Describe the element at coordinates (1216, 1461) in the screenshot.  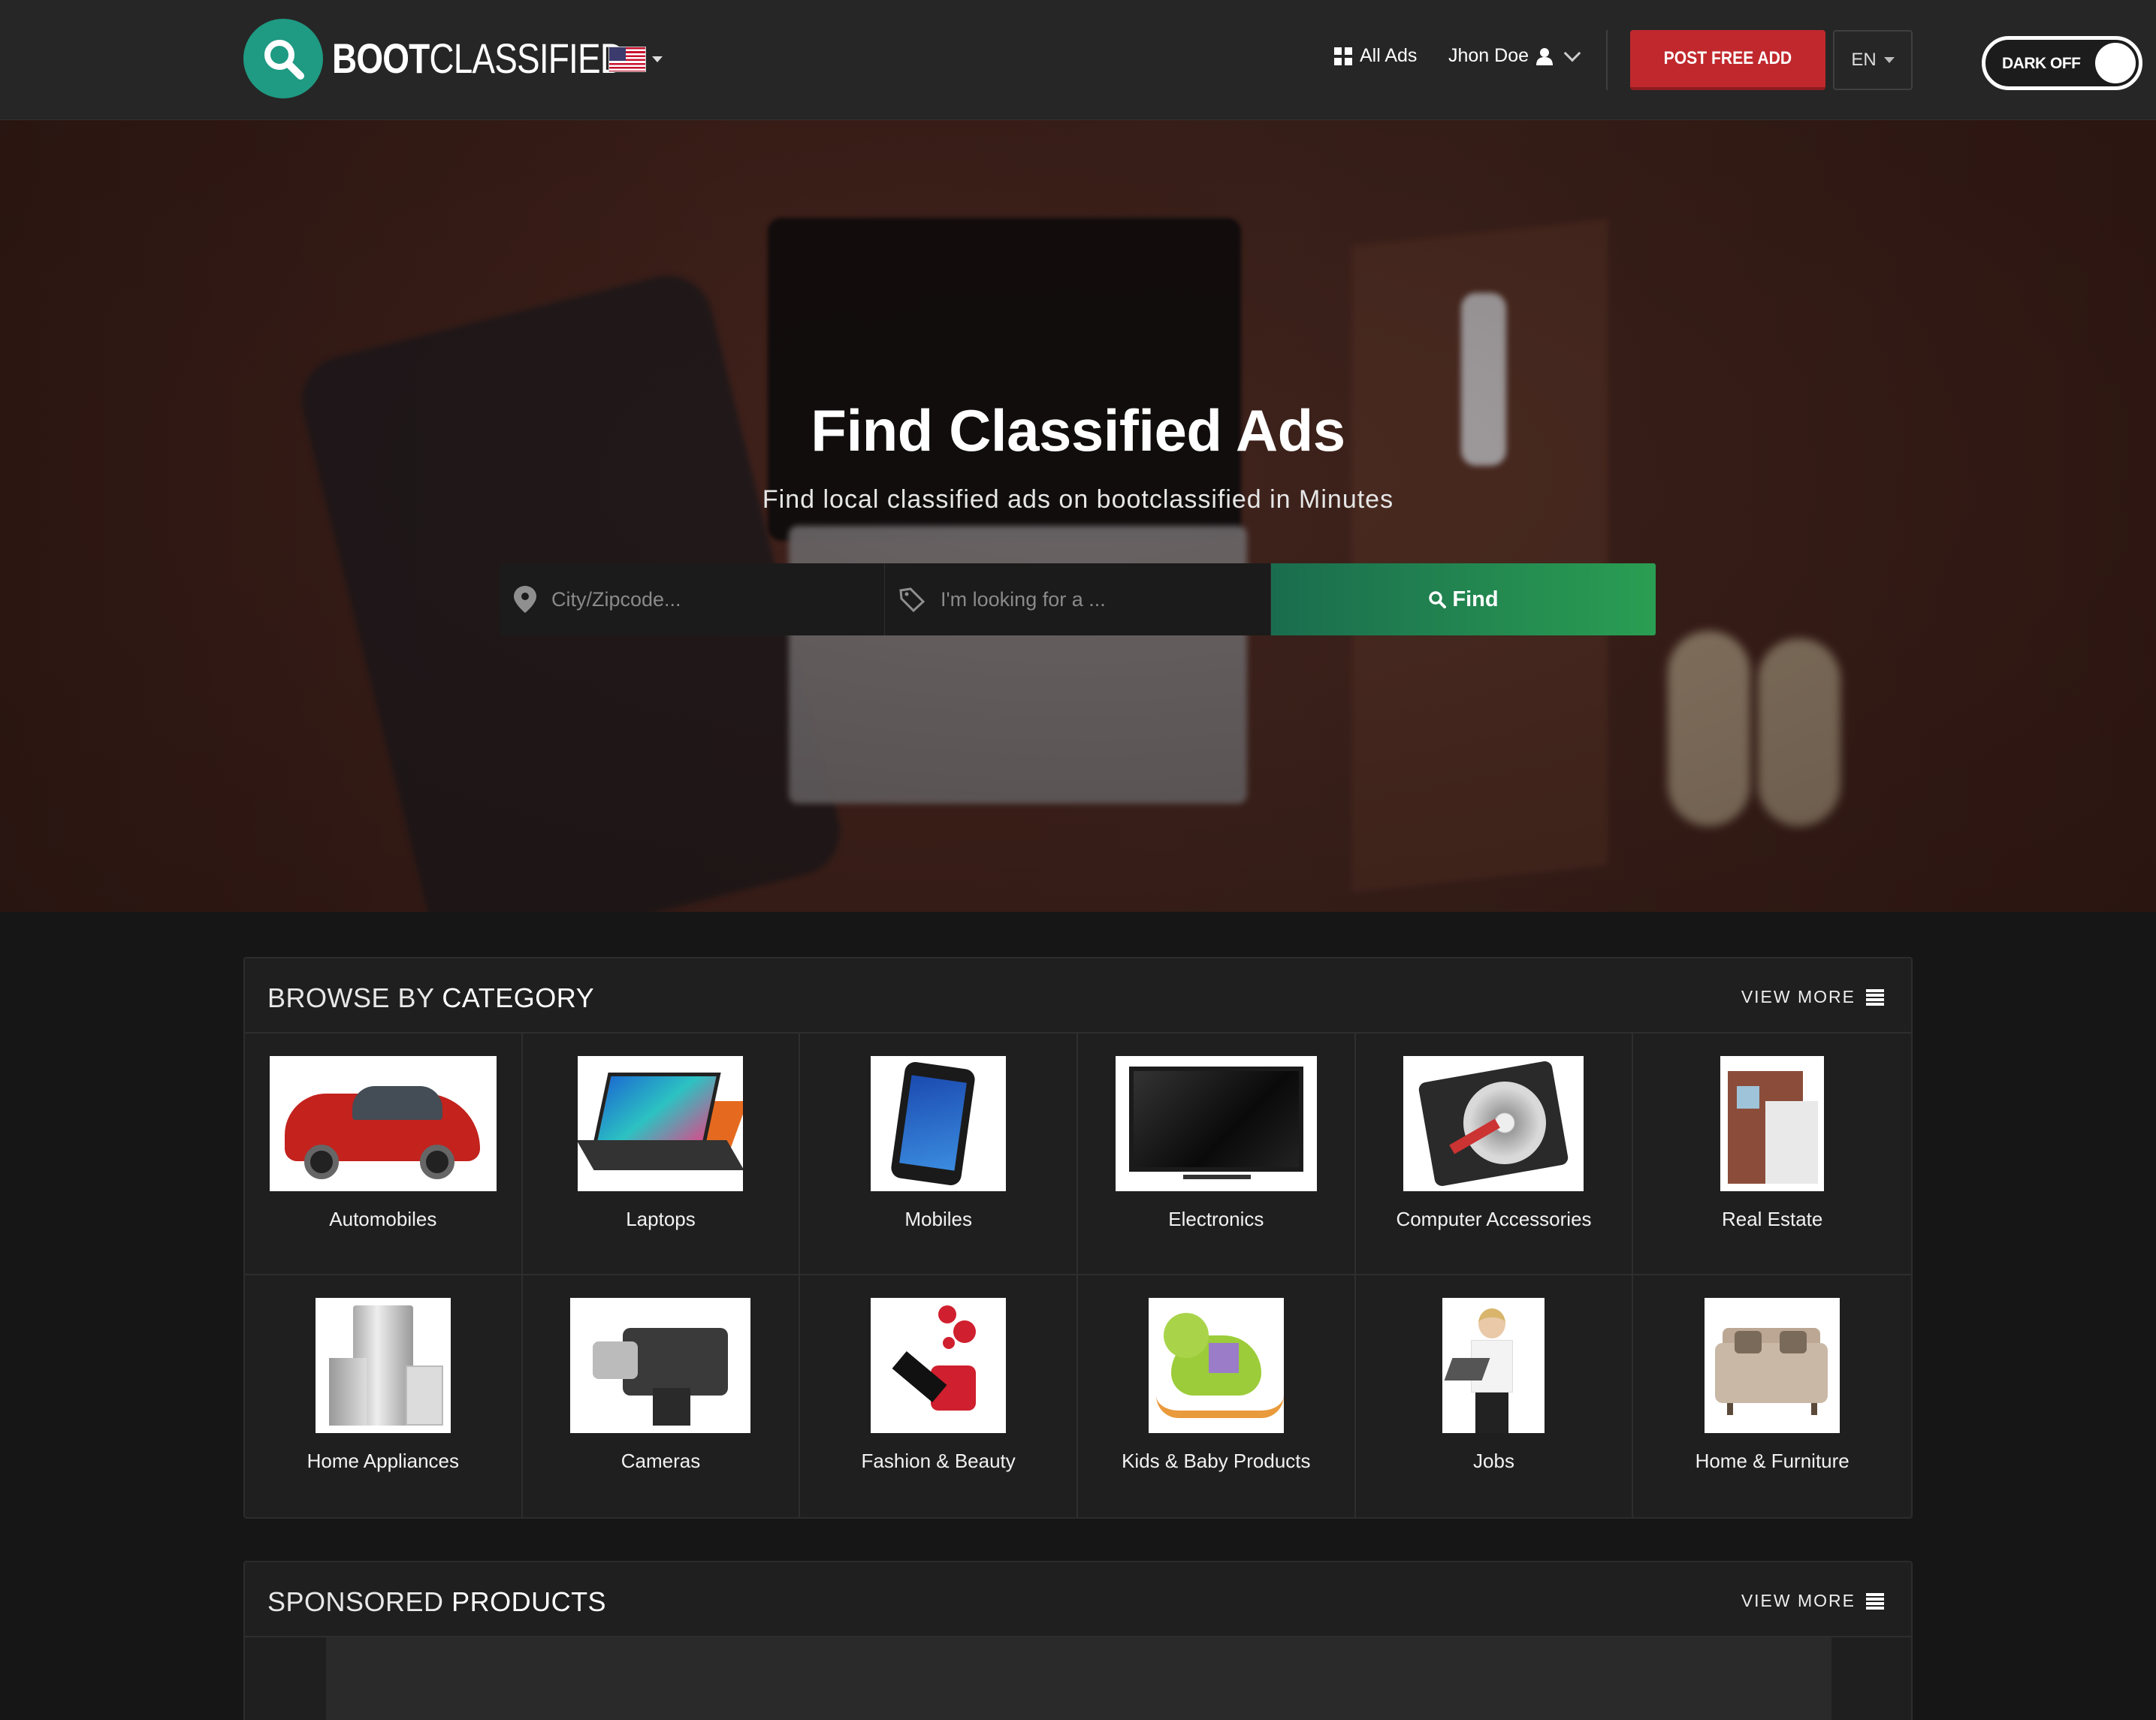
I see `category-label: Kids & Baby Products` at that location.